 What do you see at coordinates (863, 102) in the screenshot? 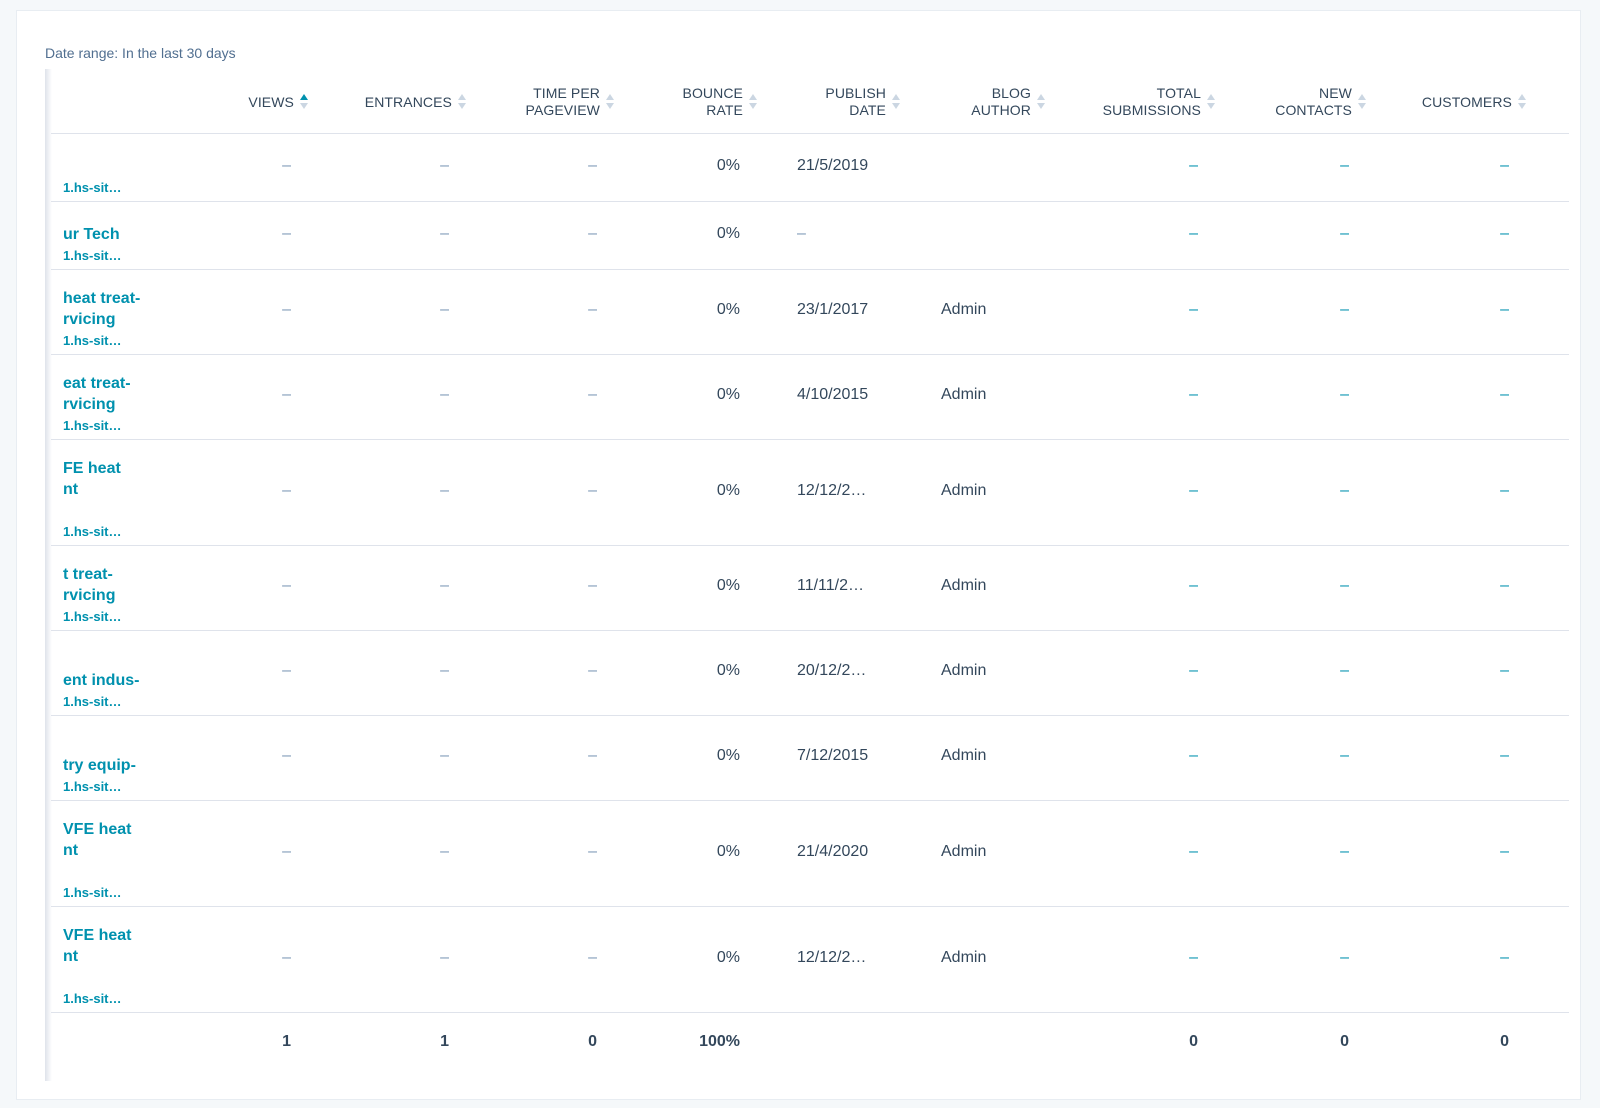
I see `column-header-publish-date: PUBLISH DATE` at bounding box center [863, 102].